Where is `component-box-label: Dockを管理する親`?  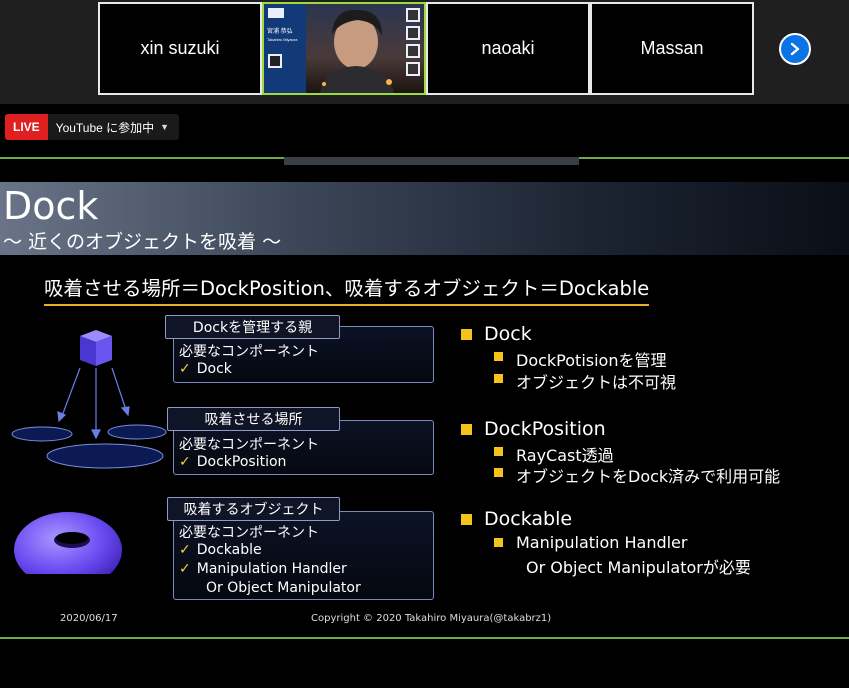
component-box-label: Dockを管理する親 is located at coordinates (252, 327).